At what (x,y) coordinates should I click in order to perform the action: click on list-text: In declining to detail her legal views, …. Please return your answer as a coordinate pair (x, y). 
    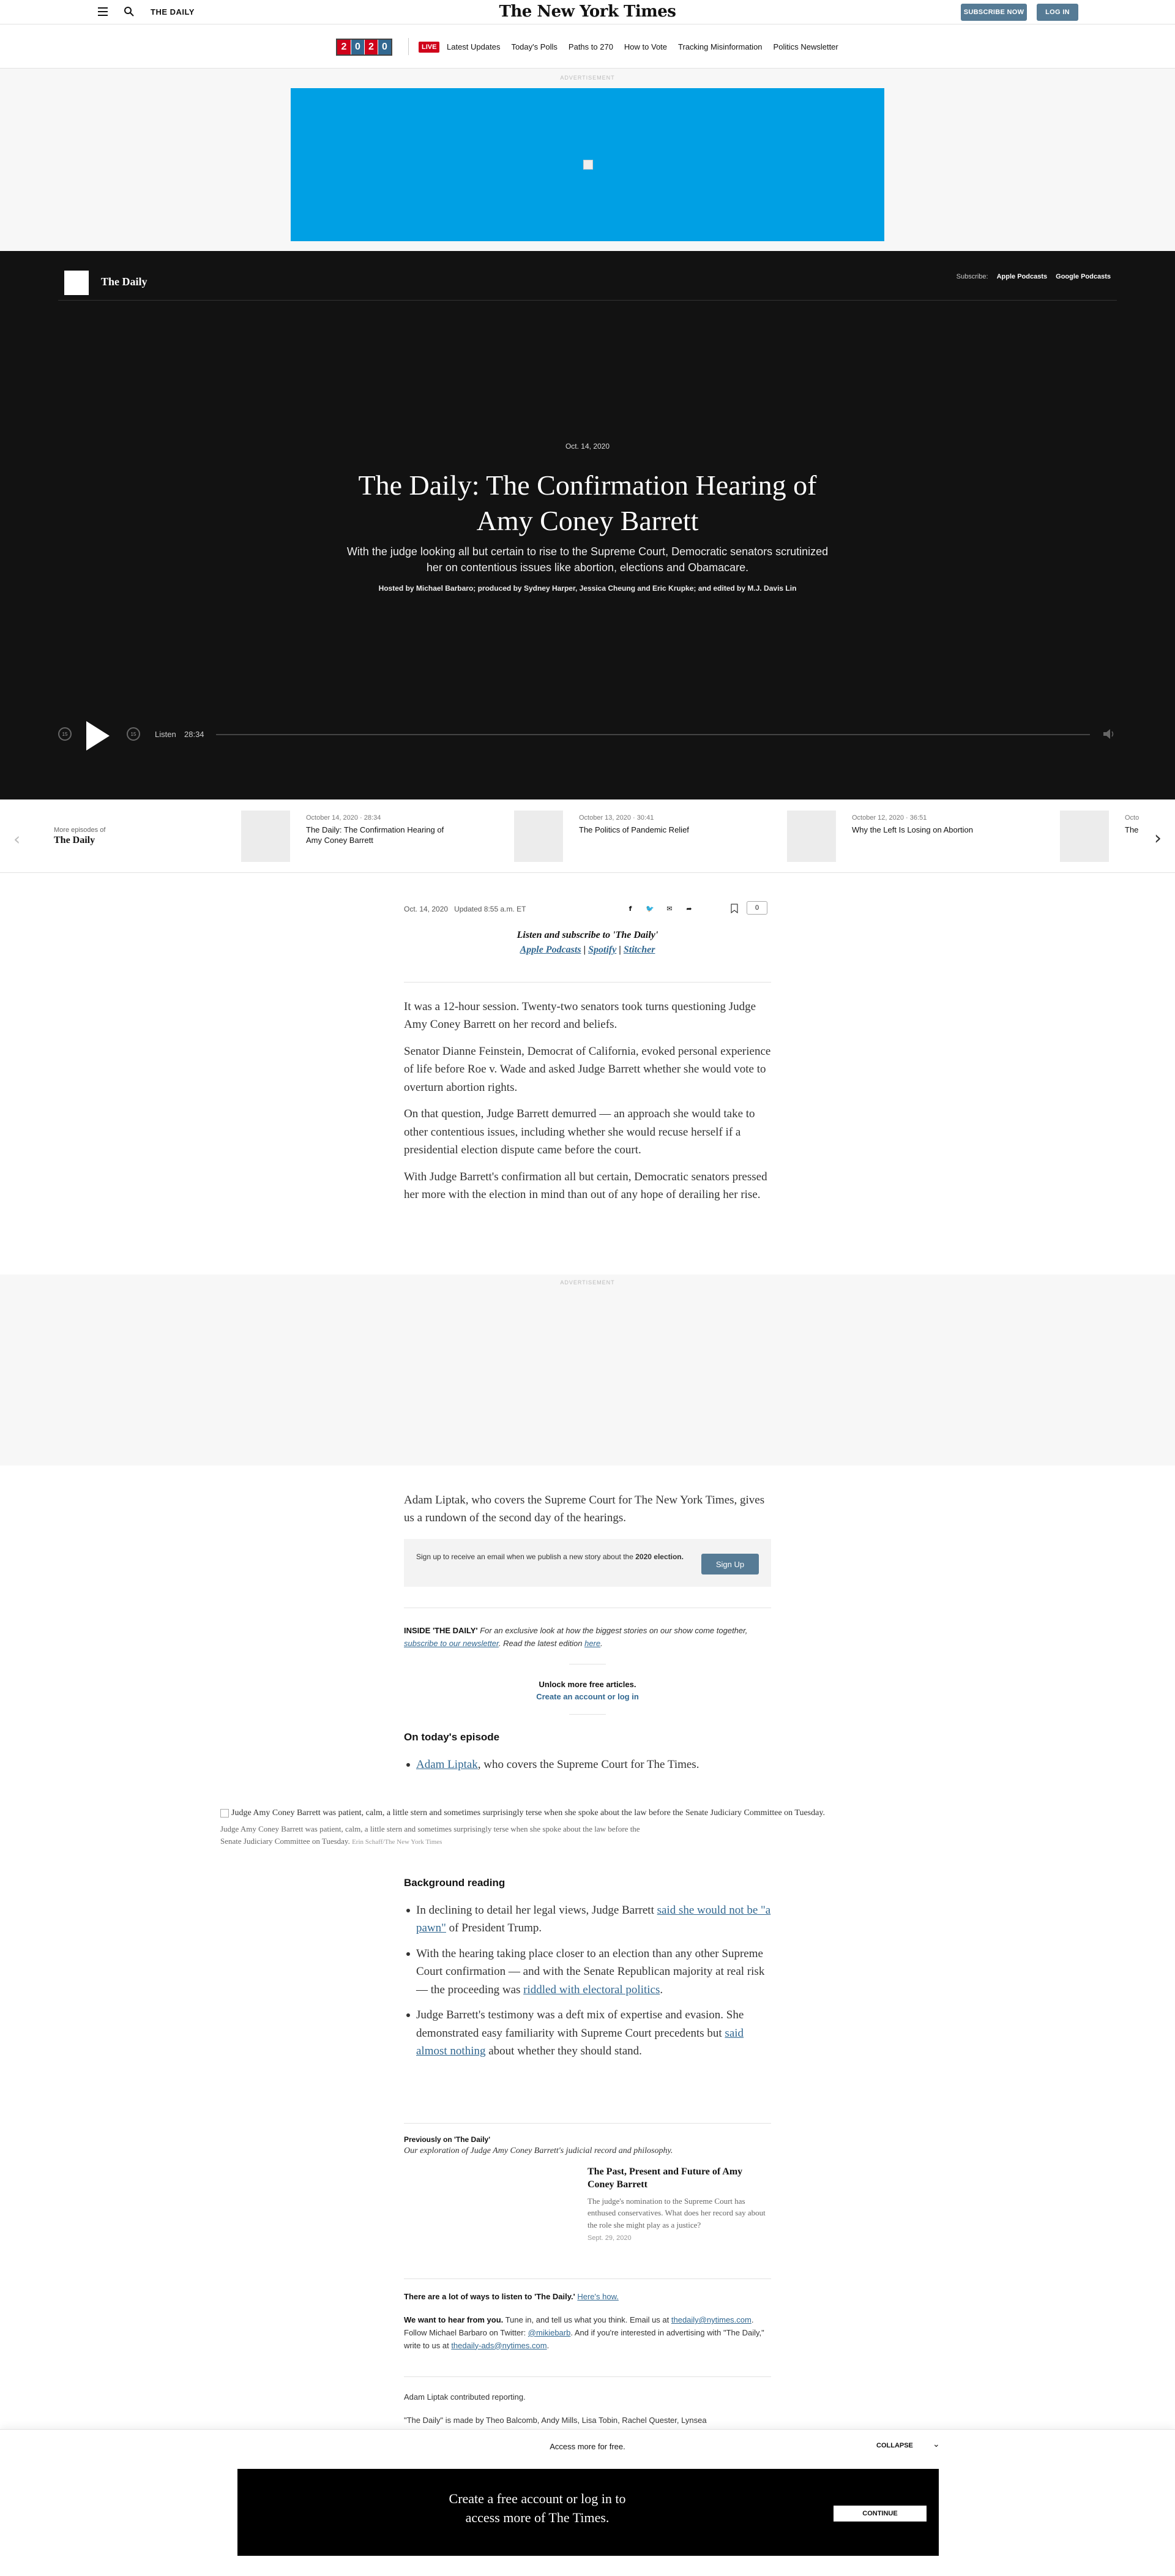
    Looking at the image, I should click on (536, 1910).